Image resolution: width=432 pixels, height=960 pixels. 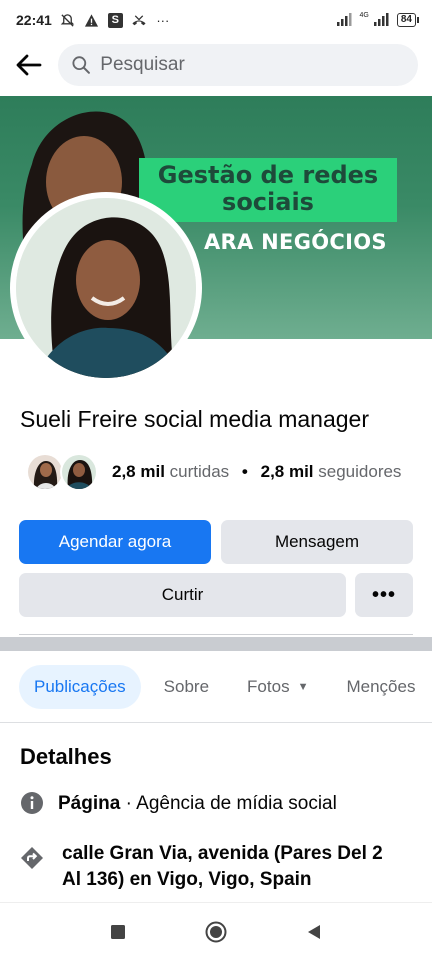 I want to click on status-bar: 22:41 S ··· 4G 84, so click(x=216, y=20).